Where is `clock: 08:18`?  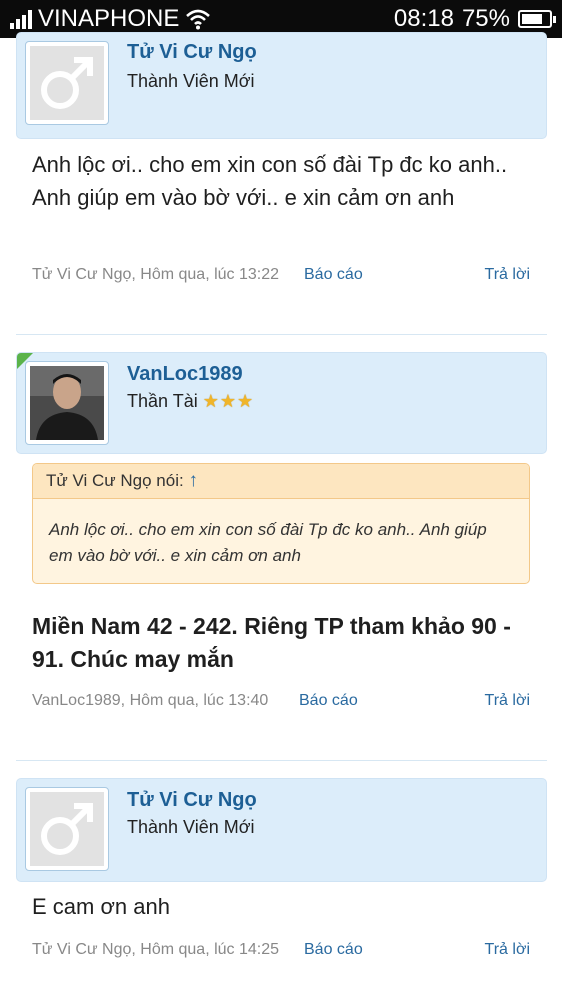
clock: 08:18 is located at coordinates (423, 18).